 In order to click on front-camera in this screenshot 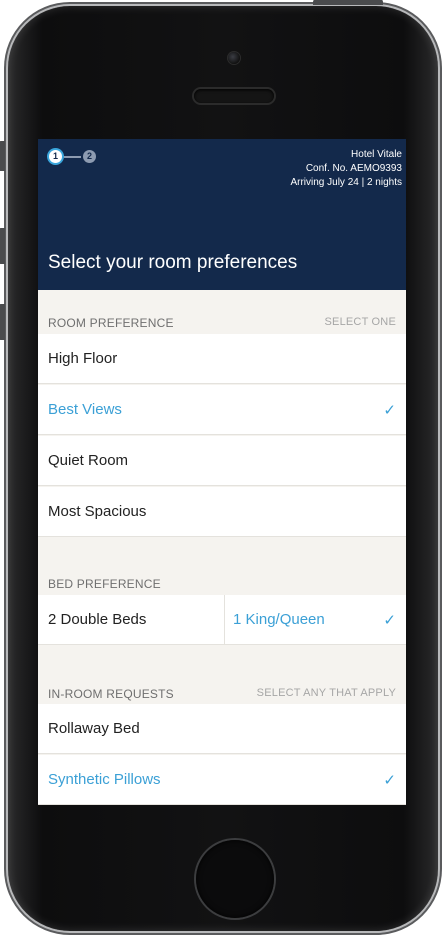, I will do `click(234, 58)`.